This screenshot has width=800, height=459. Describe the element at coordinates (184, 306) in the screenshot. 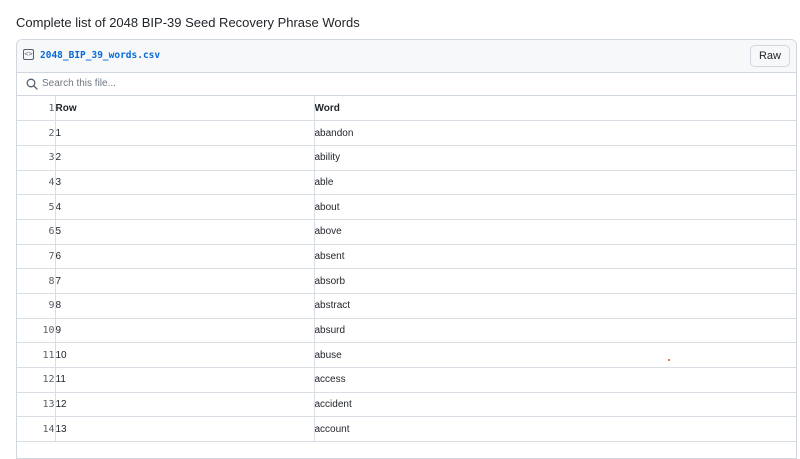

I see `row-cell: 8` at that location.